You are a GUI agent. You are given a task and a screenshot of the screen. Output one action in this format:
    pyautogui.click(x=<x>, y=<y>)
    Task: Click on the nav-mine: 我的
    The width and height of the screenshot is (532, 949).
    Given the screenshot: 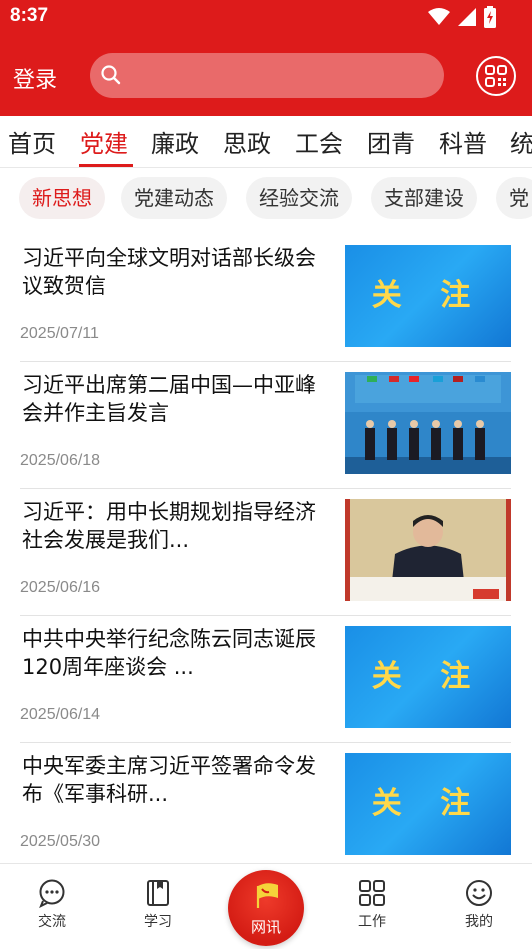 What is the action you would take?
    pyautogui.click(x=479, y=904)
    